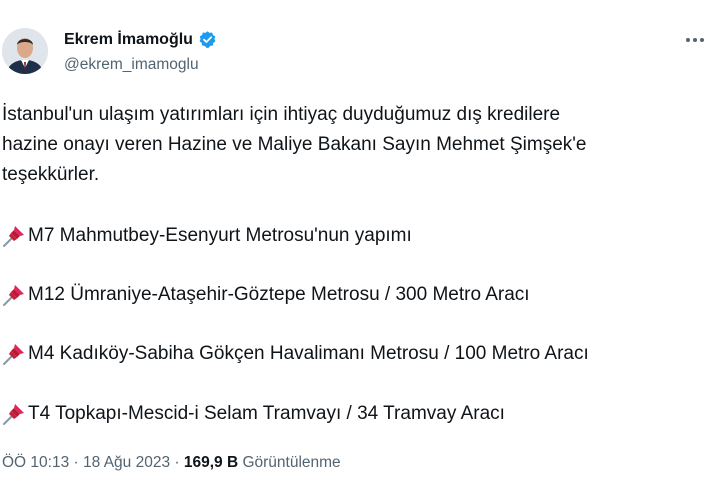  Describe the element at coordinates (51, 174) in the screenshot. I see `tweet-intro-line: teşekkürler.` at that location.